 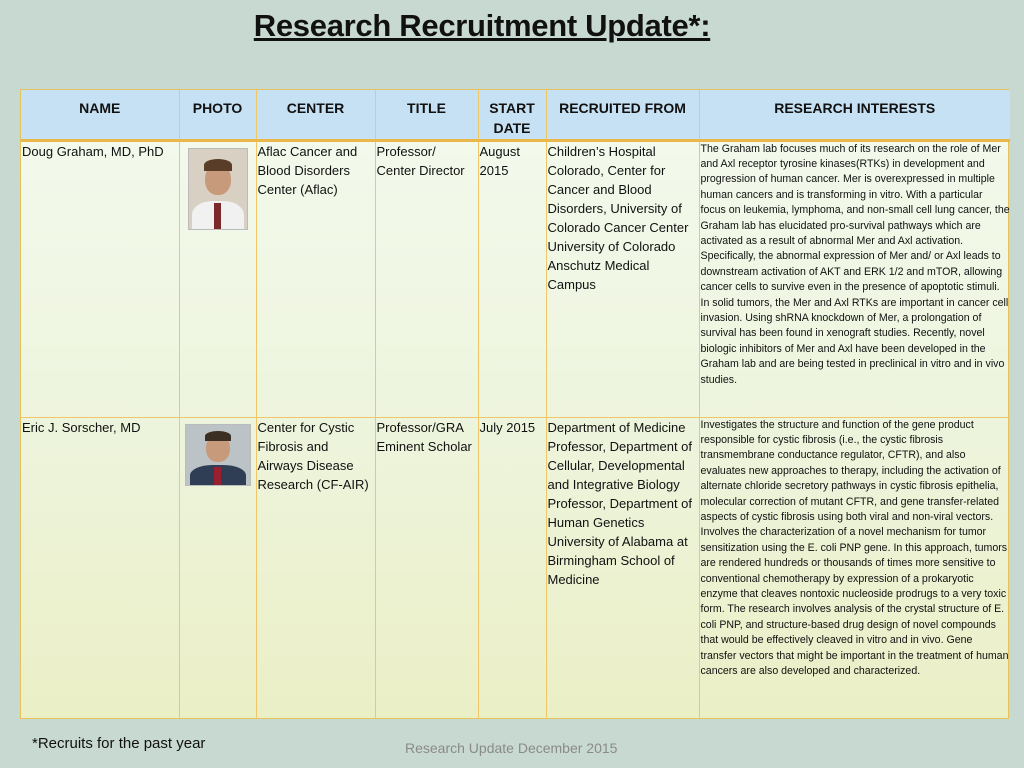 I want to click on name-cell: Doug Graham, MD, PhD, so click(x=100, y=279).